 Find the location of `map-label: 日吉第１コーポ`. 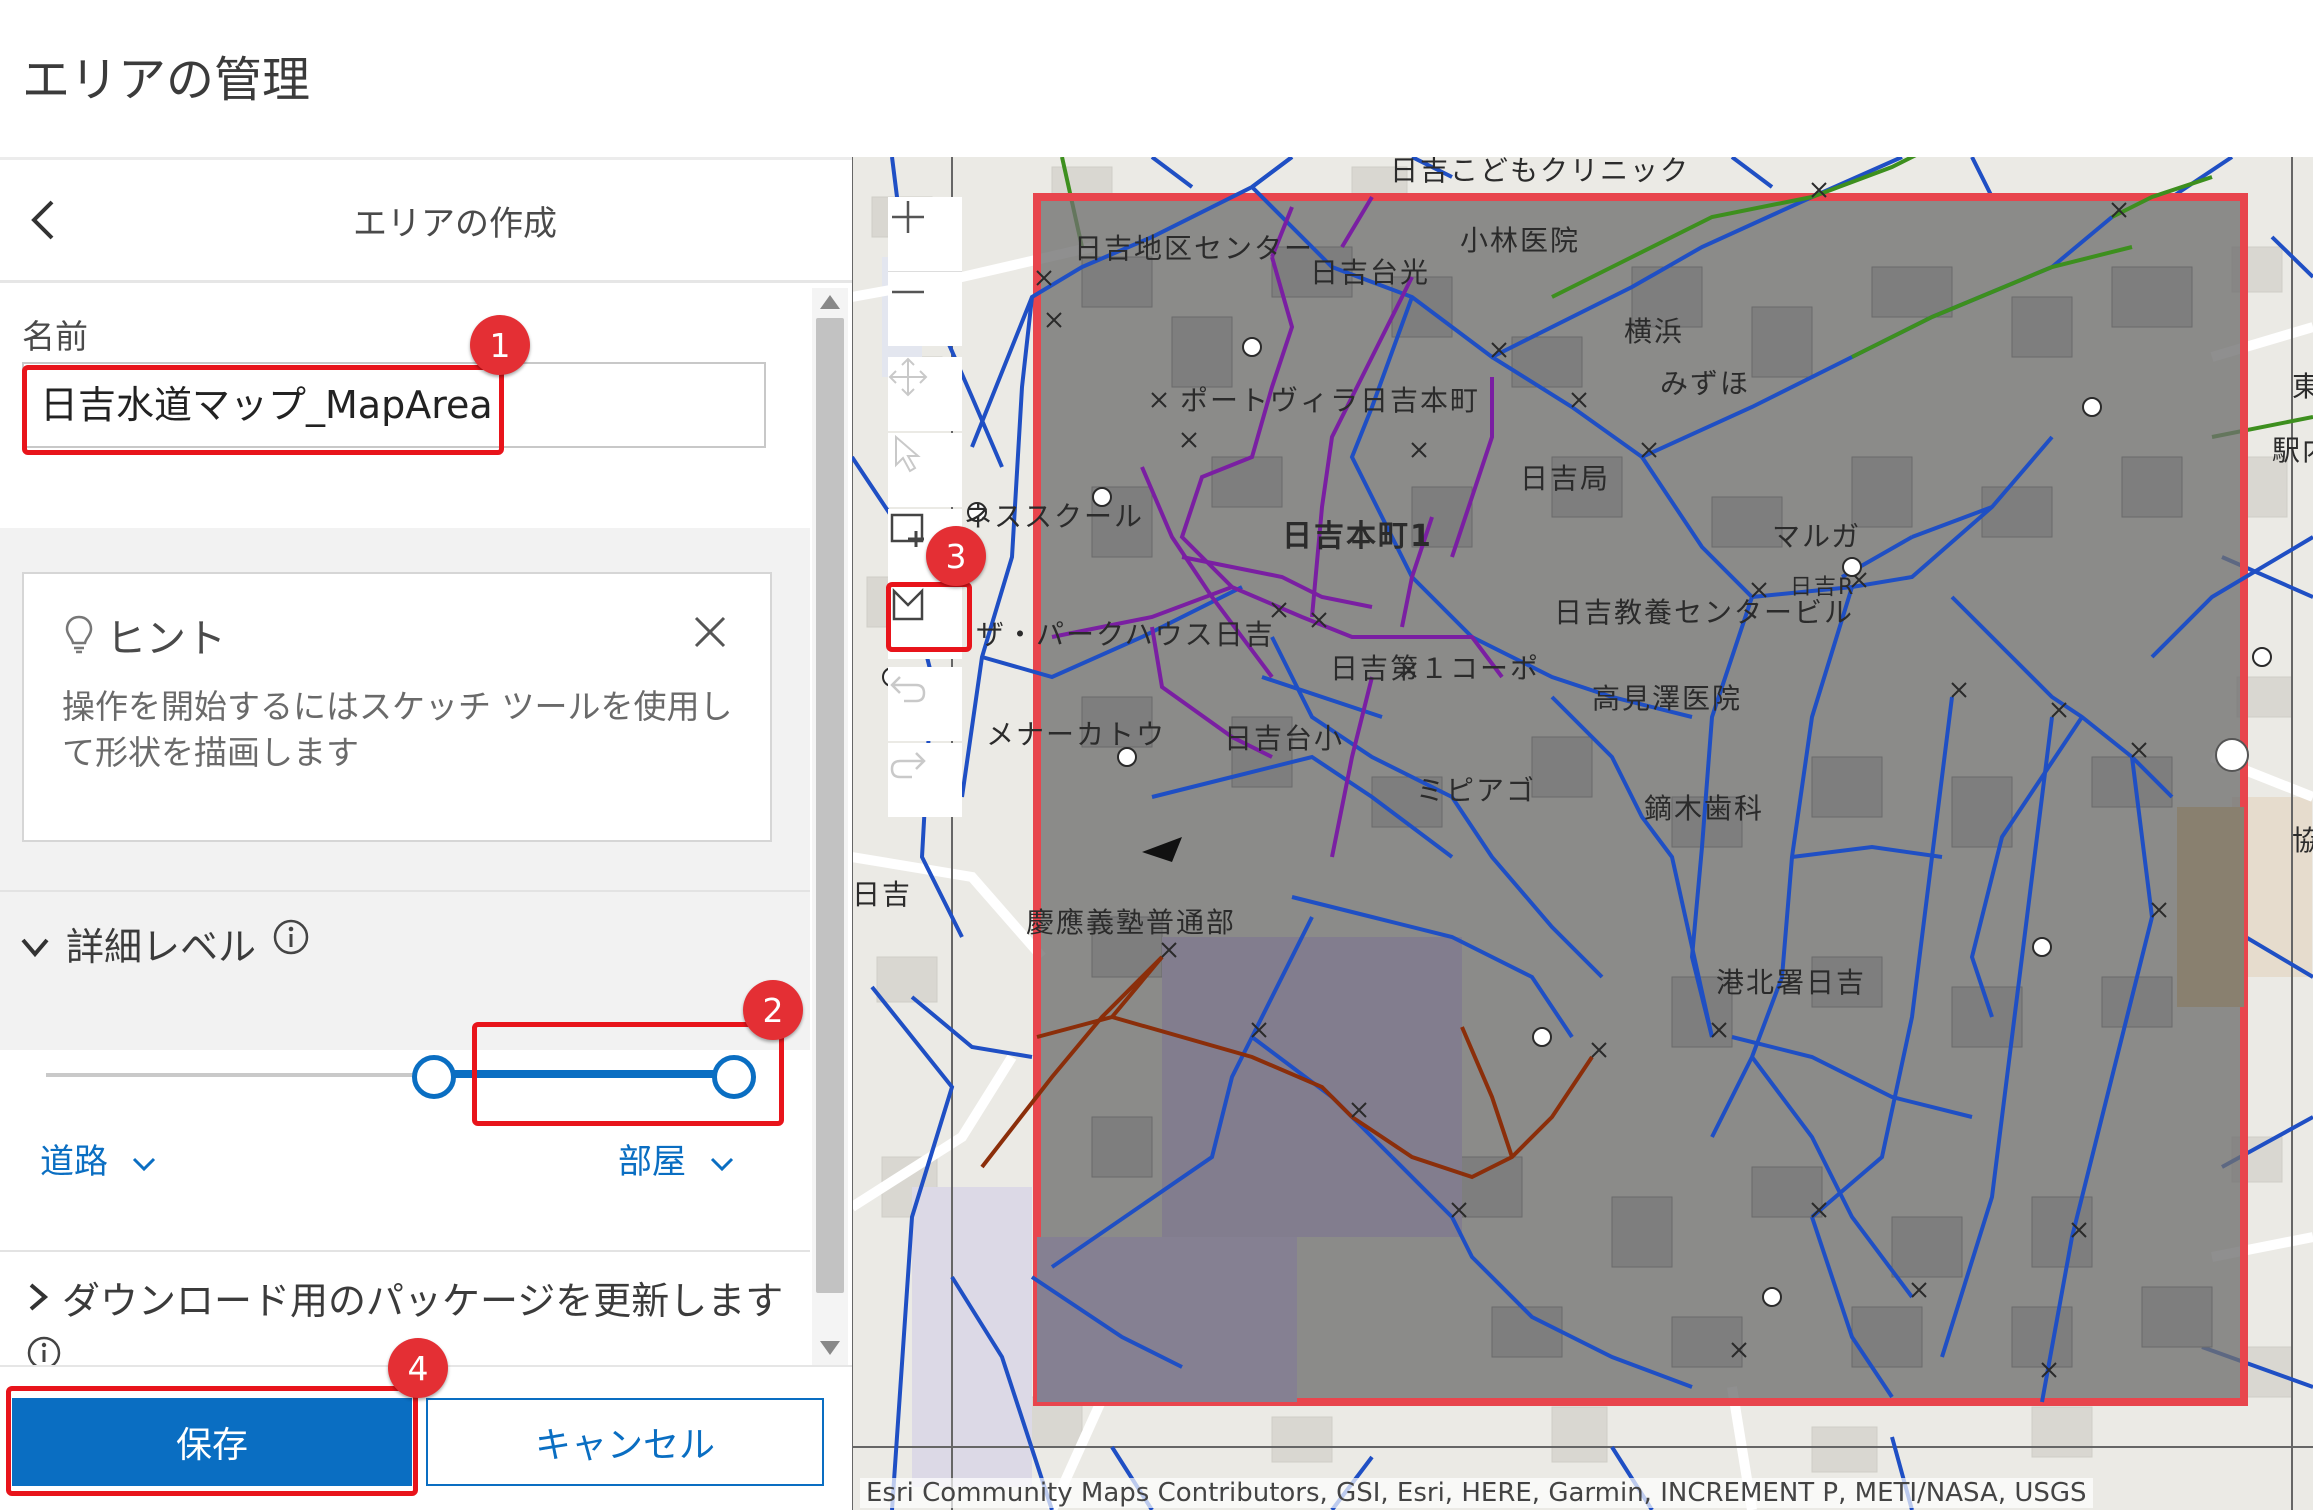

map-label: 日吉第１コーポ is located at coordinates (1435, 668).